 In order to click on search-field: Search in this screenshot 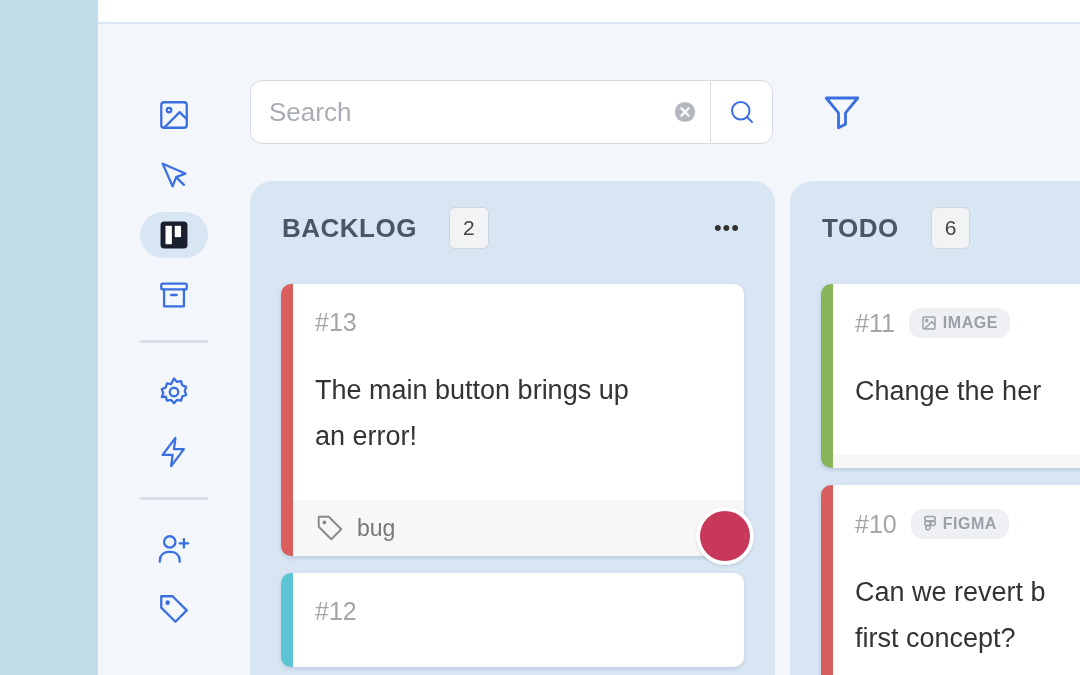, I will do `click(462, 112)`.